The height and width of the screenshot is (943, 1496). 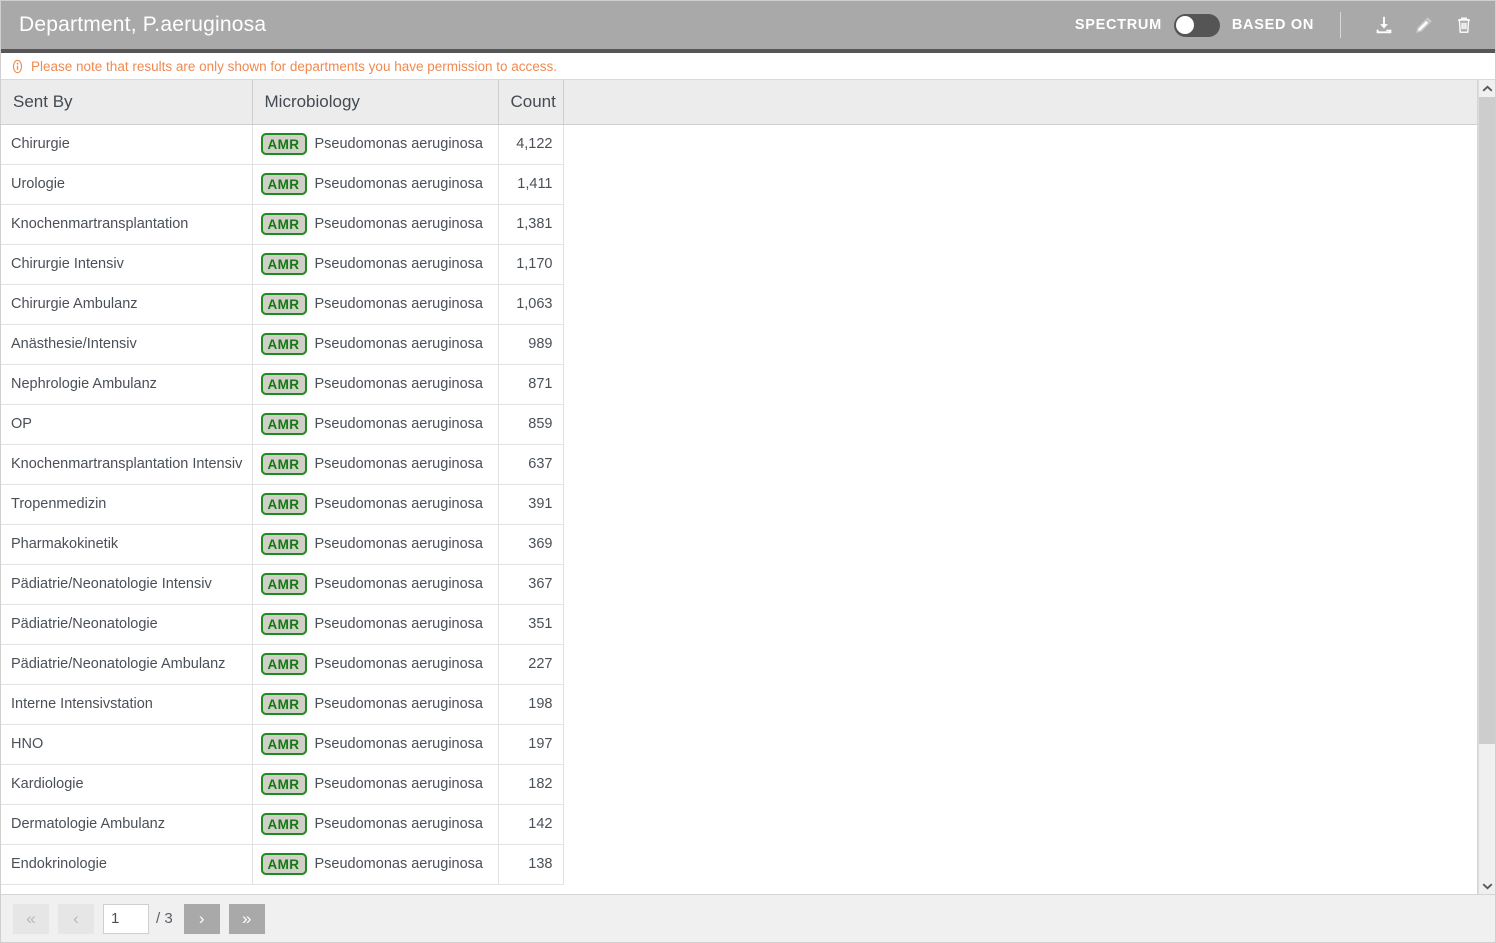 What do you see at coordinates (76, 918) in the screenshot?
I see `previous-page-button: ‹` at bounding box center [76, 918].